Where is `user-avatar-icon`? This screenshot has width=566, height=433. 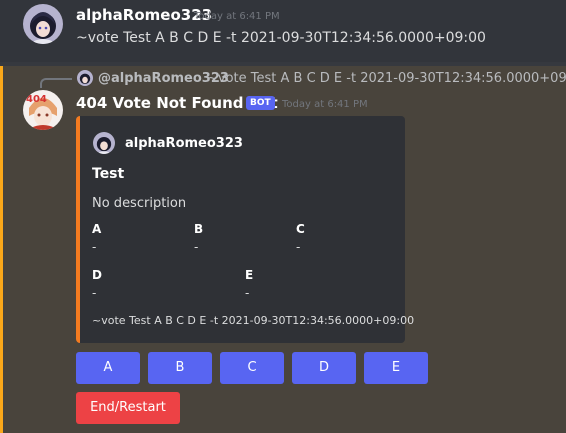
user-avatar-icon is located at coordinates (43, 24).